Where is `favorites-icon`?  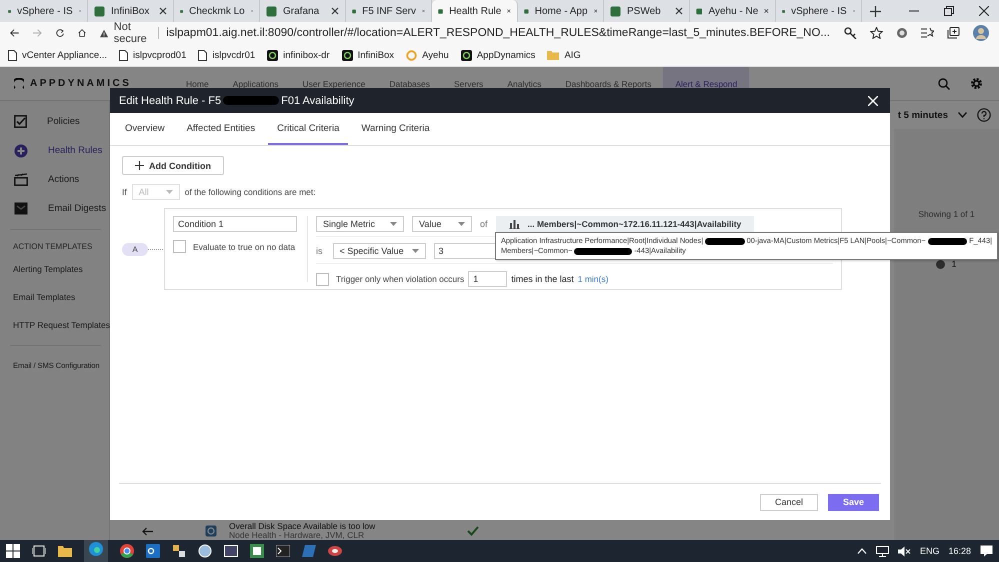
favorites-icon is located at coordinates (927, 33).